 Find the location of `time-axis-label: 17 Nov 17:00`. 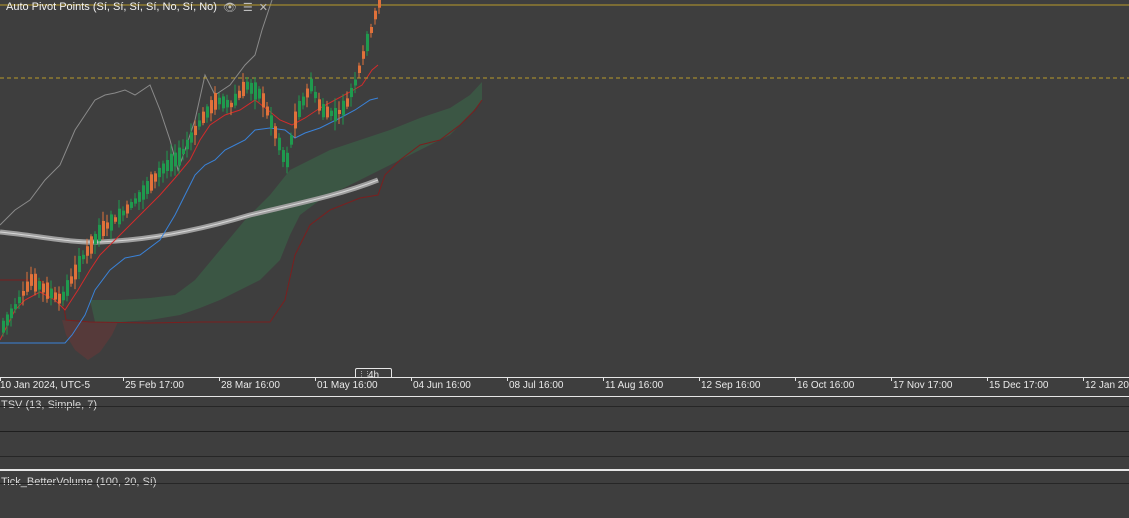

time-axis-label: 17 Nov 17:00 is located at coordinates (923, 385).